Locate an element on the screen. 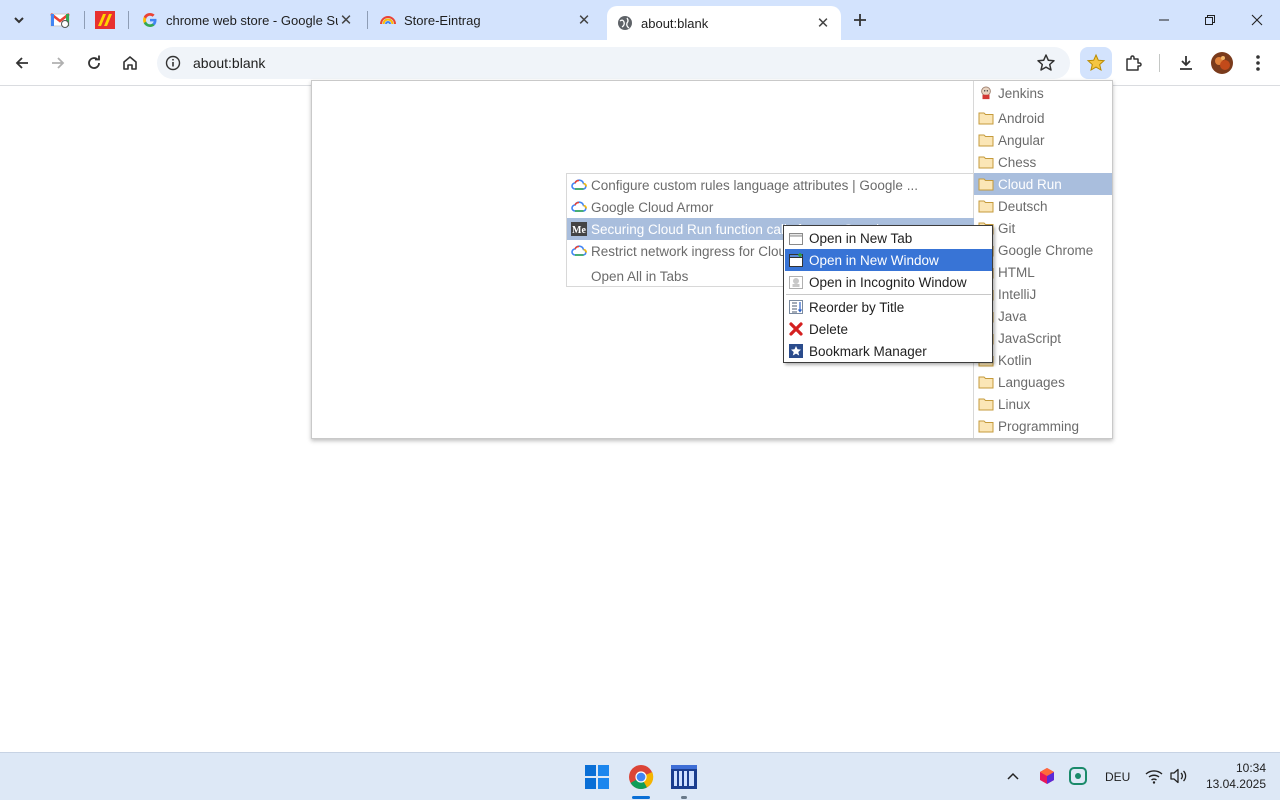 This screenshot has width=1280, height=800. medium-icon: Me is located at coordinates (579, 229).